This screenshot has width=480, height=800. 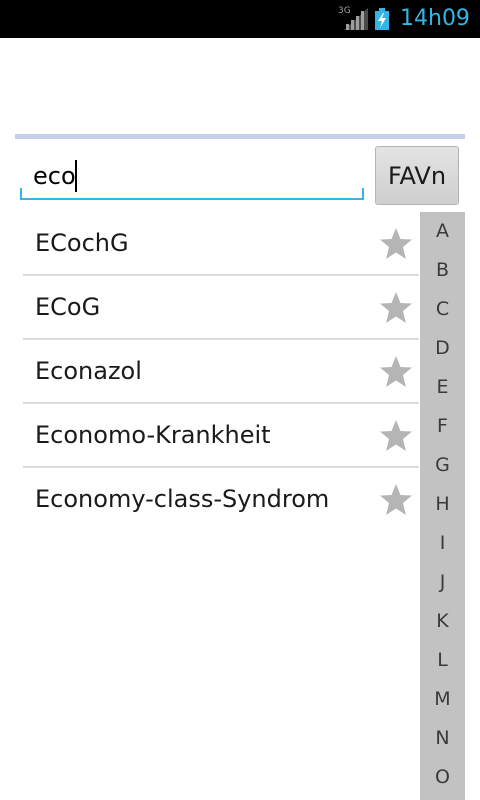 I want to click on index-letter-b: B, so click(x=442, y=270).